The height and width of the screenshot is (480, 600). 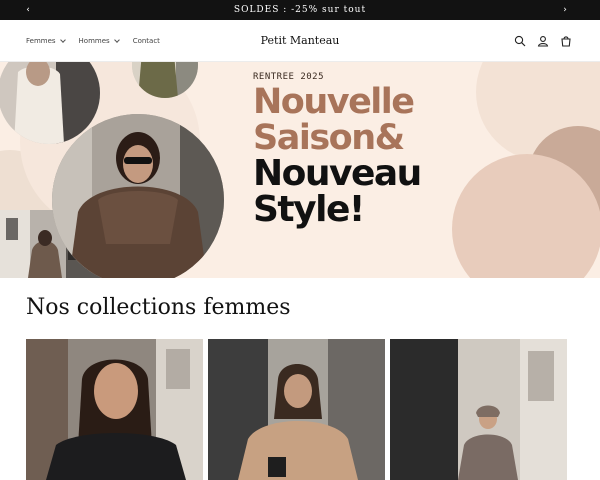 I want to click on nav-label: Contact, so click(x=146, y=41).